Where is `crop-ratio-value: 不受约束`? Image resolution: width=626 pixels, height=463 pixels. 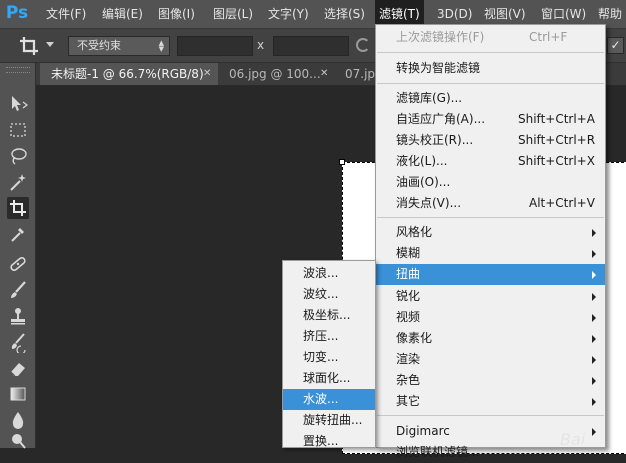
crop-ratio-value: 不受约束 is located at coordinates (99, 45).